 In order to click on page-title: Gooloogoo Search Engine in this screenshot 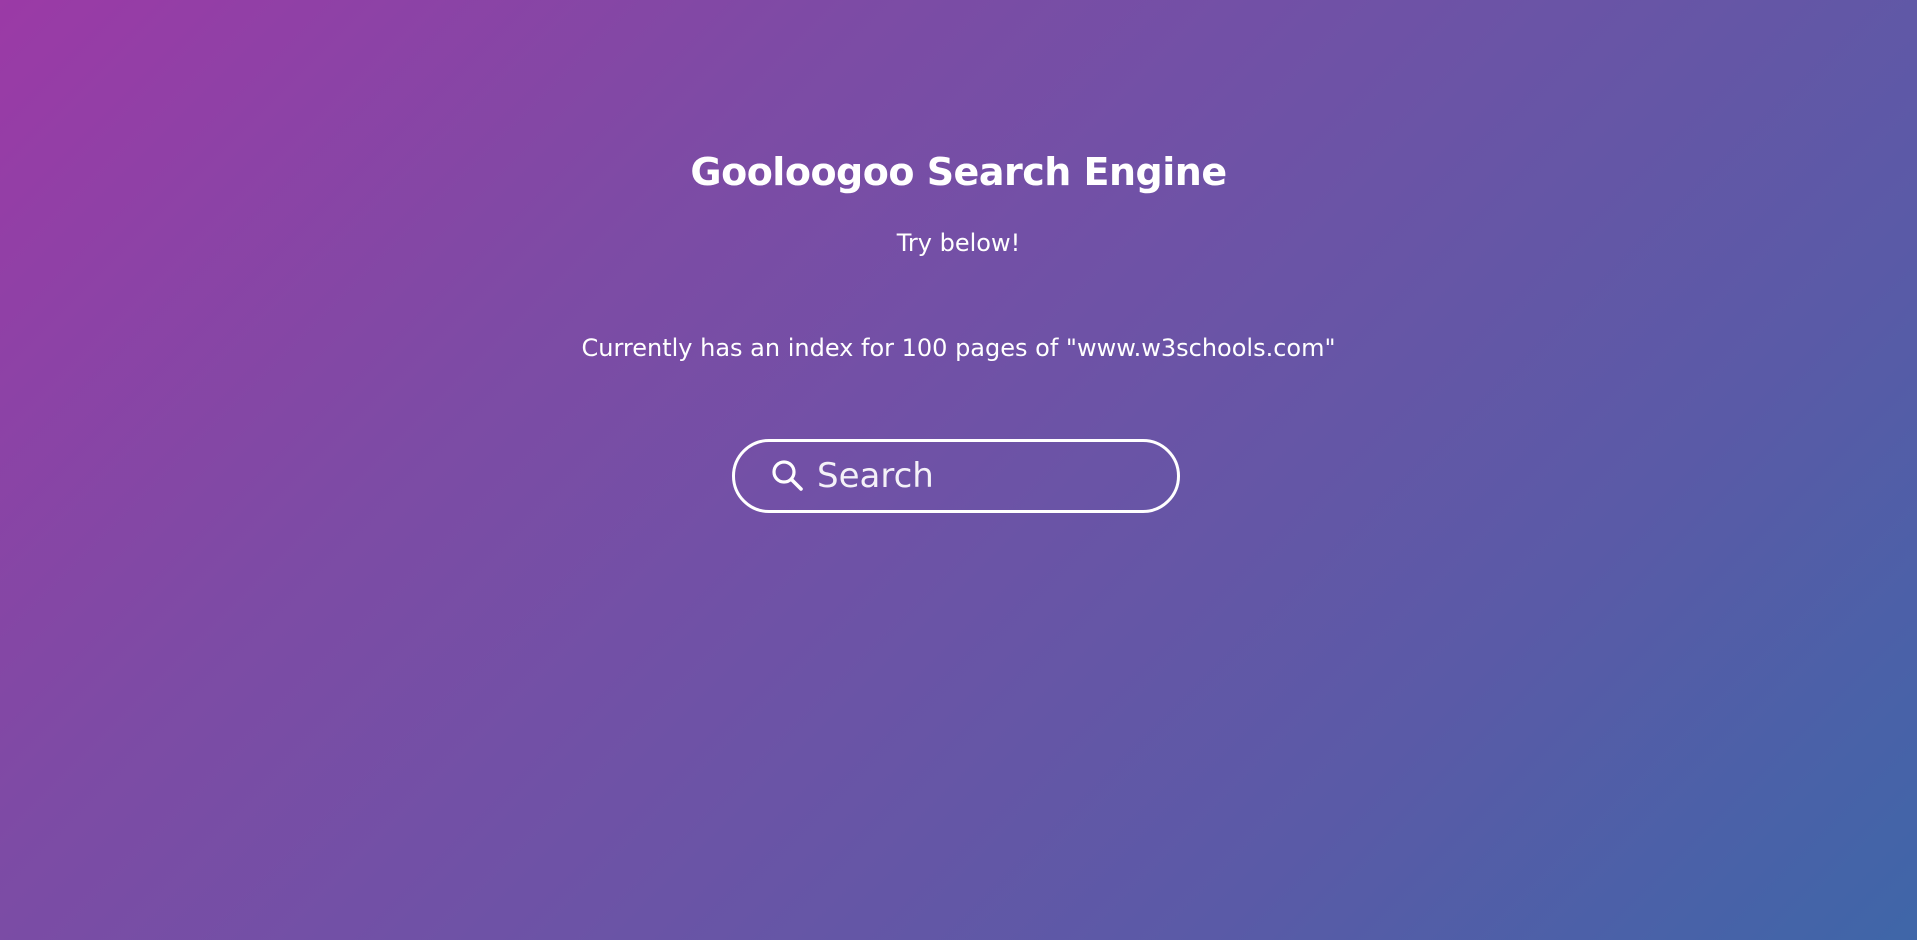, I will do `click(958, 172)`.